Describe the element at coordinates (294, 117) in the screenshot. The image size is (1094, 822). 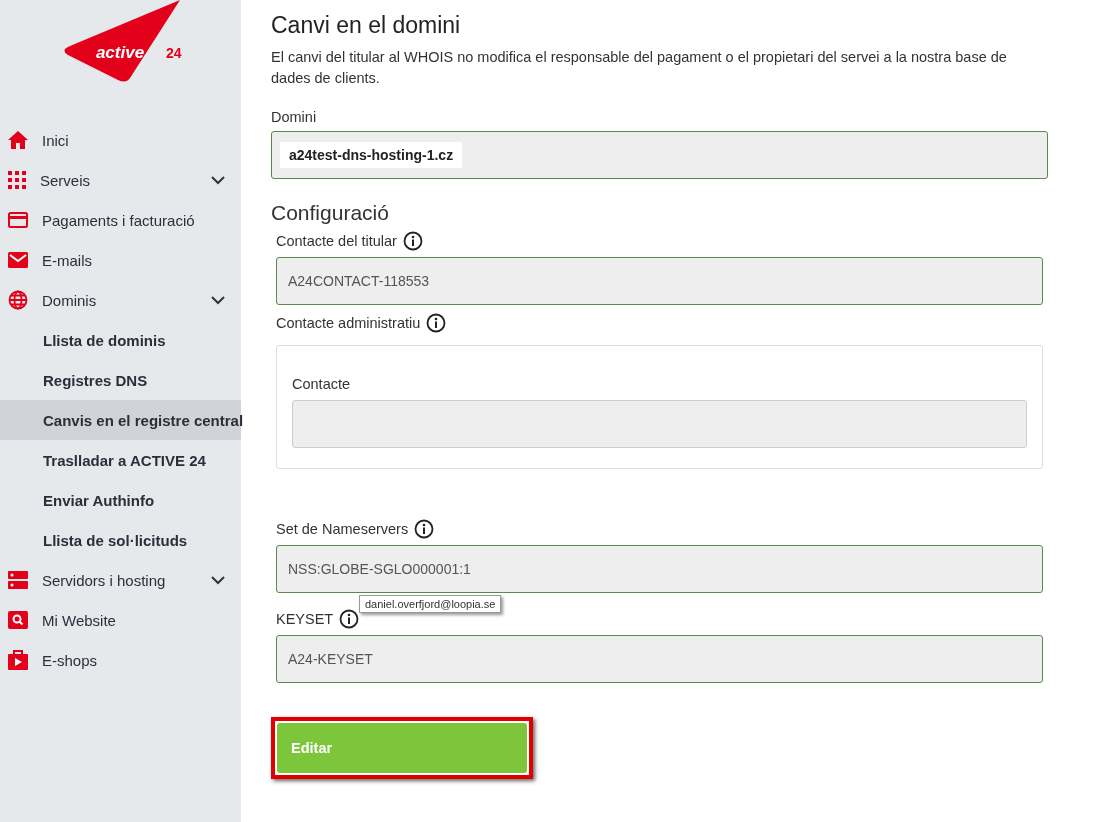
I see `field-label: Domini` at that location.